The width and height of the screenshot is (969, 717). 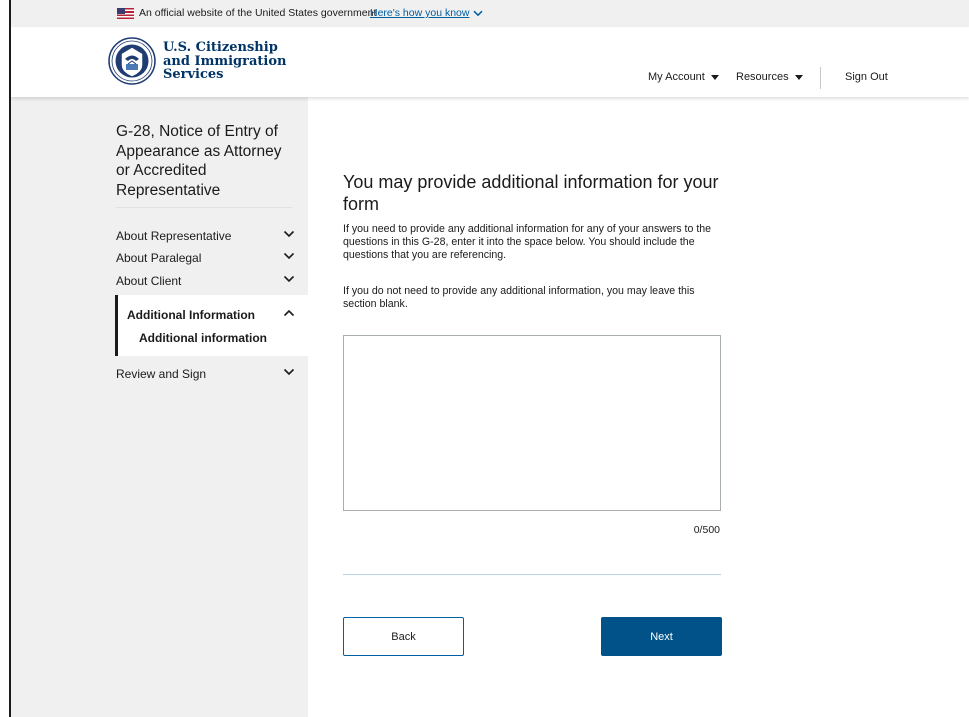 I want to click on sidebar-item-label: About Paralegal, so click(x=159, y=258).